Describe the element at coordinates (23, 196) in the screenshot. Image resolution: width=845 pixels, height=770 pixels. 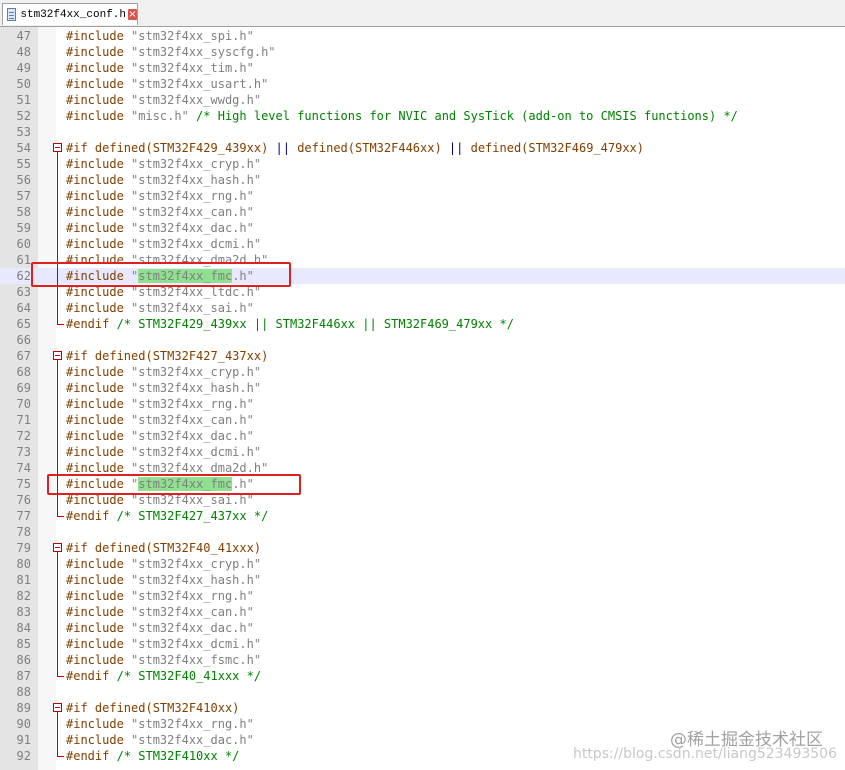
I see `line-number: 57` at that location.